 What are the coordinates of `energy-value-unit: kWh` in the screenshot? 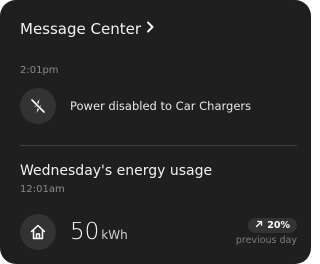 It's located at (114, 235).